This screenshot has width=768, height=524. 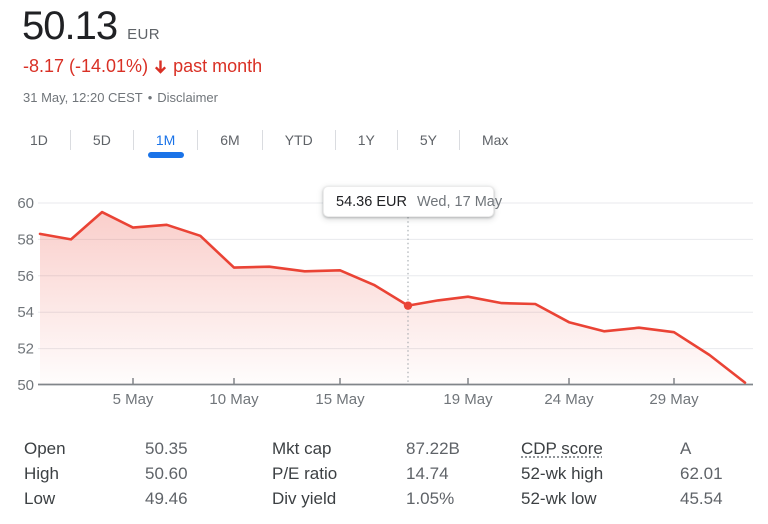 What do you see at coordinates (25, 239) in the screenshot?
I see `y-axis-label: 58` at bounding box center [25, 239].